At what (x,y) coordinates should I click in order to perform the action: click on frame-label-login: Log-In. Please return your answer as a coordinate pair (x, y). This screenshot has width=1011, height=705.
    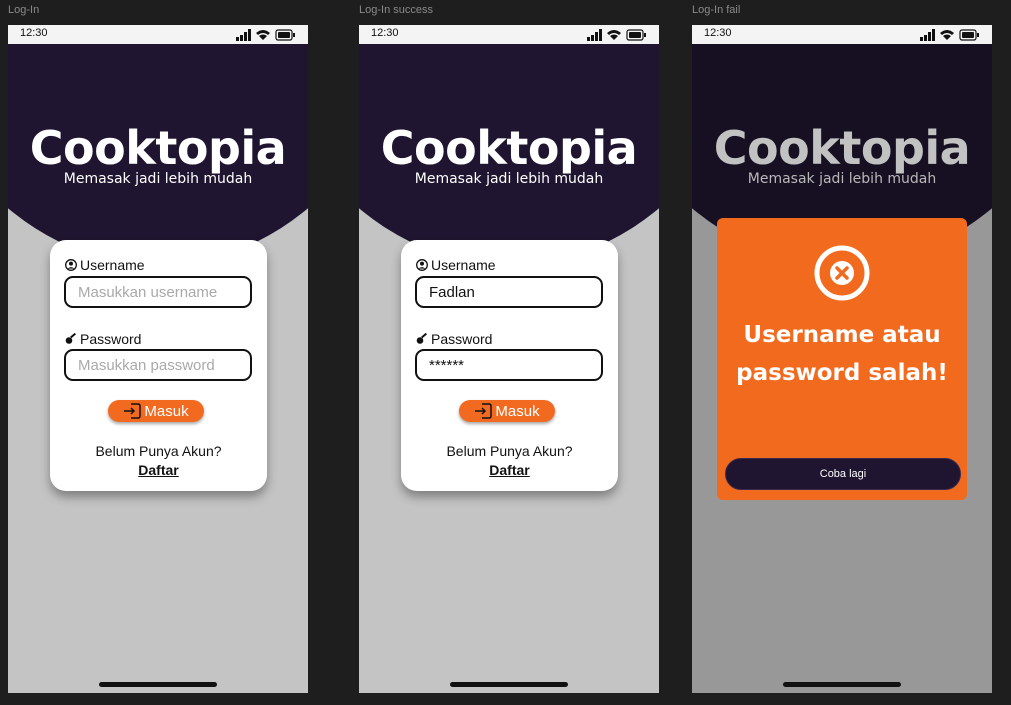
    Looking at the image, I should click on (24, 10).